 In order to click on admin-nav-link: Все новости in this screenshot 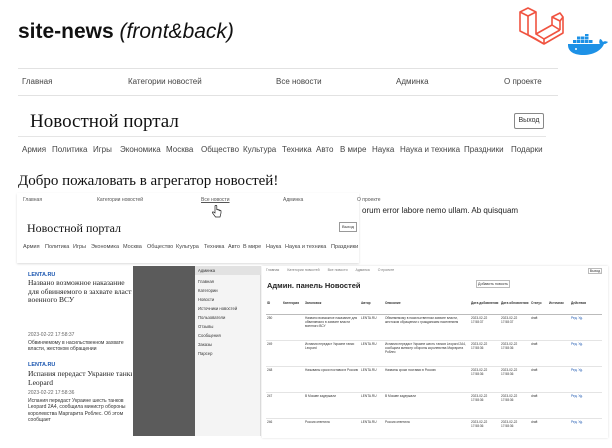, I will do `click(338, 270)`.